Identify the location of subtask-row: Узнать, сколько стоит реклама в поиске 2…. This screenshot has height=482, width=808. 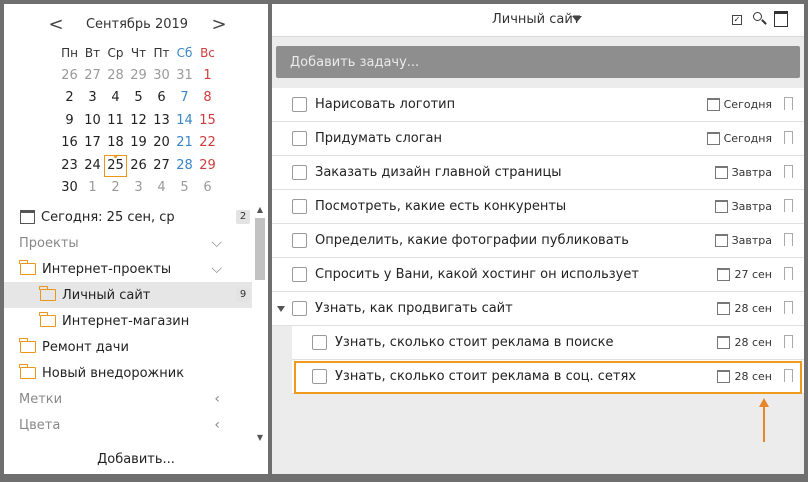
(548, 343).